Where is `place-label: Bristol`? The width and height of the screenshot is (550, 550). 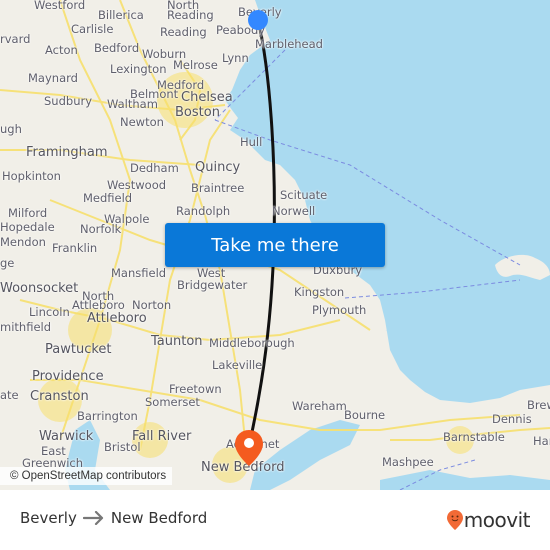 place-label: Bristol is located at coordinates (122, 447).